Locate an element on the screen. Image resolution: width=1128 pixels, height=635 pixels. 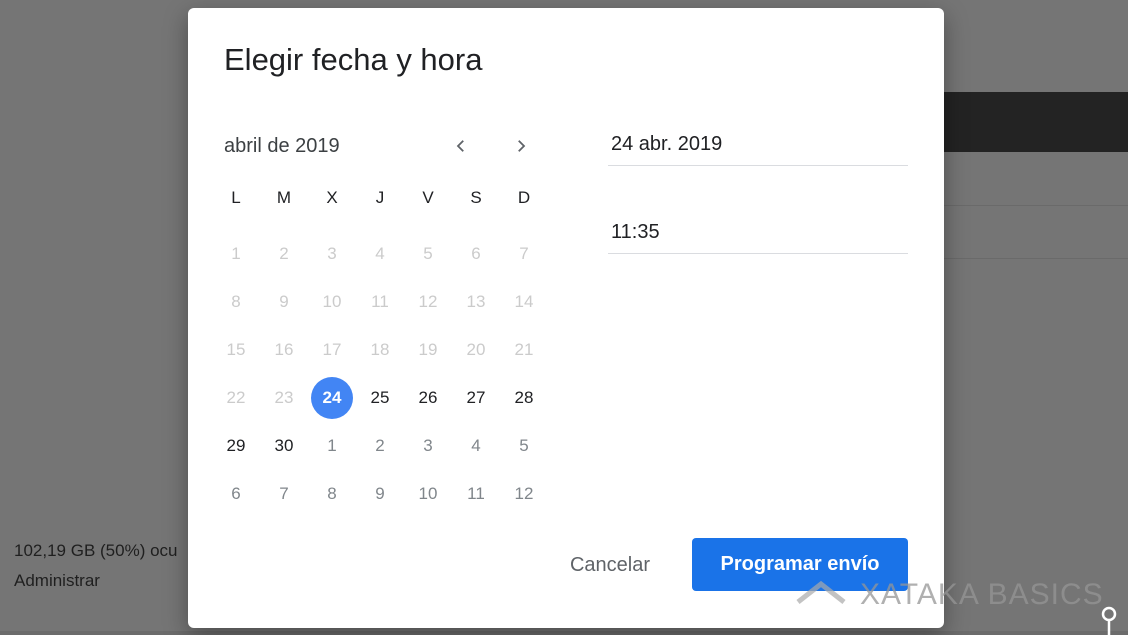
calendar-day-number: 10 is located at coordinates (332, 301).